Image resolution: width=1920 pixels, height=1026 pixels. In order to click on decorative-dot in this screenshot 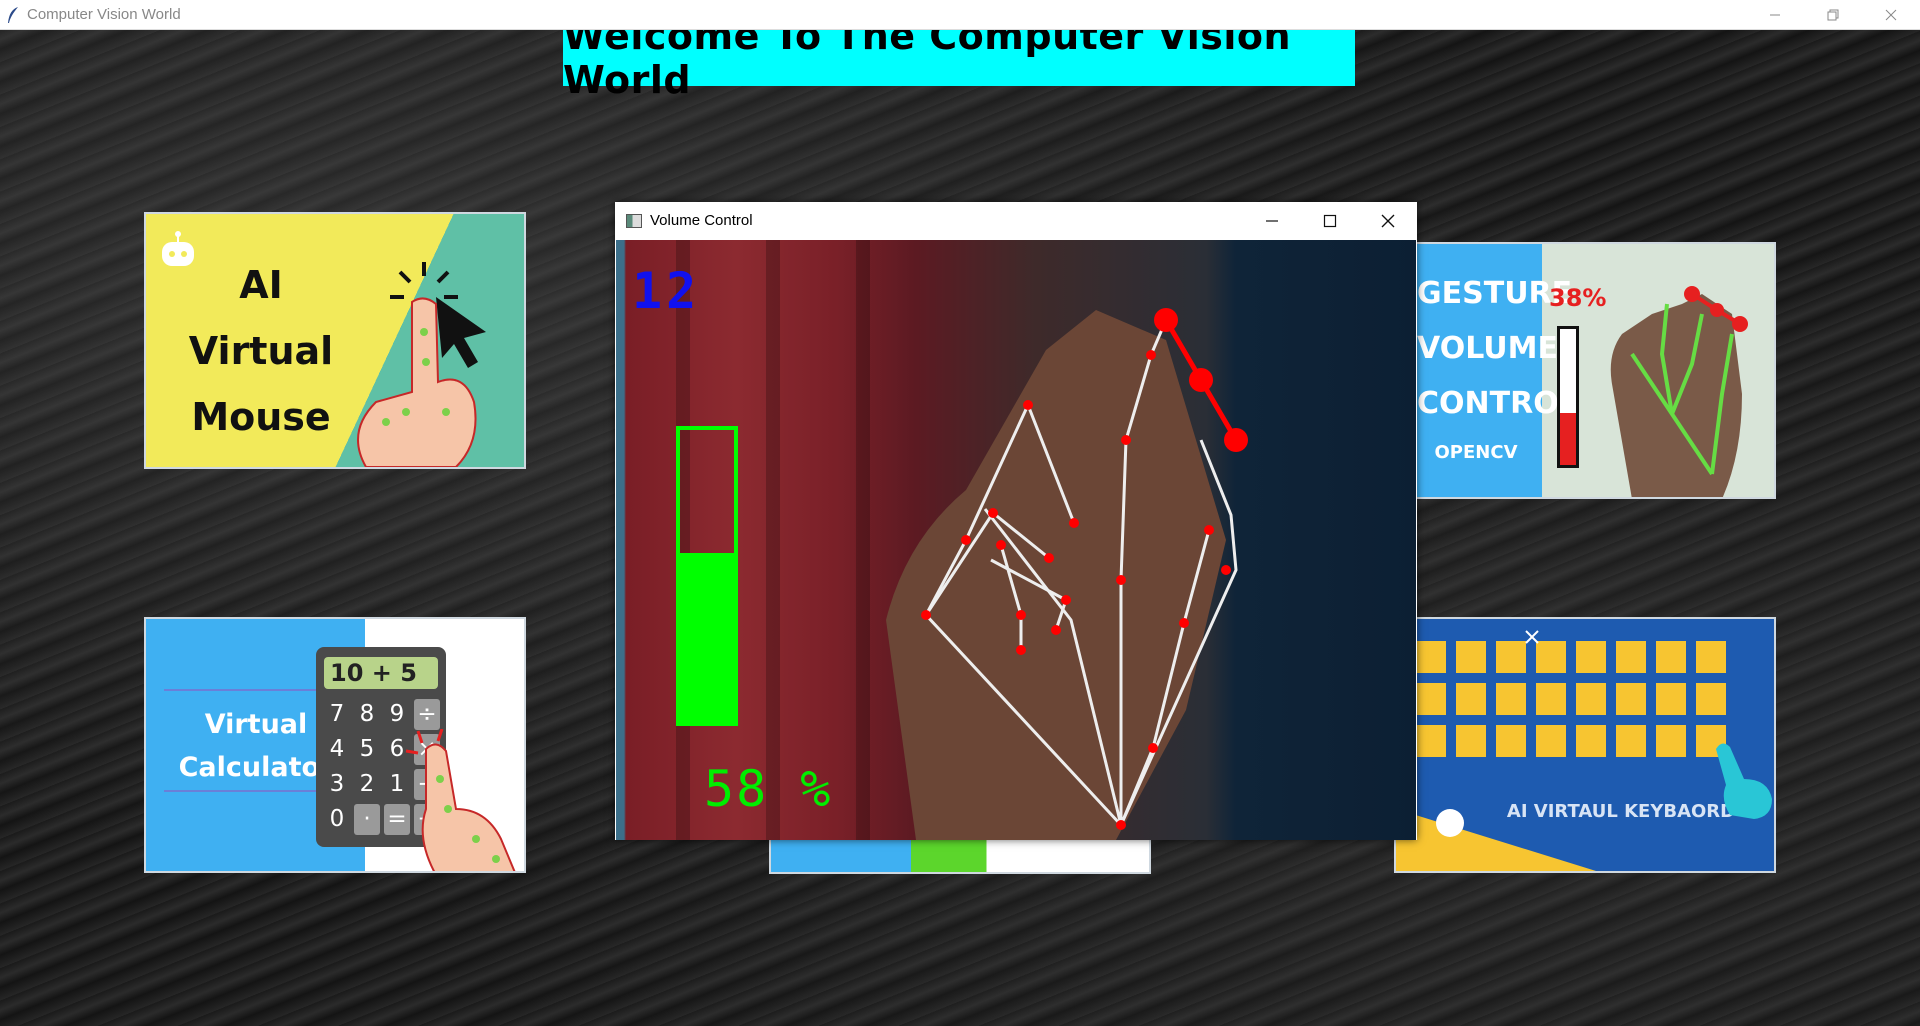, I will do `click(1450, 823)`.